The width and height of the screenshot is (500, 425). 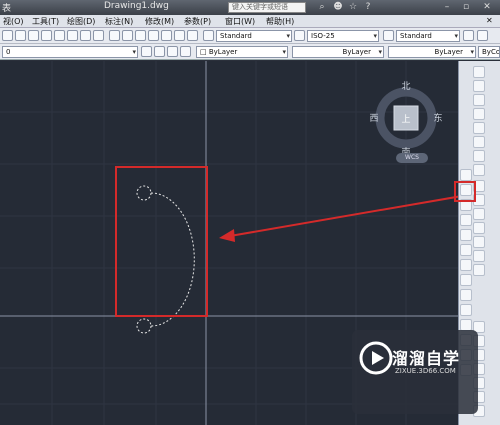 I want to click on make-block-icon, so click(x=466, y=280).